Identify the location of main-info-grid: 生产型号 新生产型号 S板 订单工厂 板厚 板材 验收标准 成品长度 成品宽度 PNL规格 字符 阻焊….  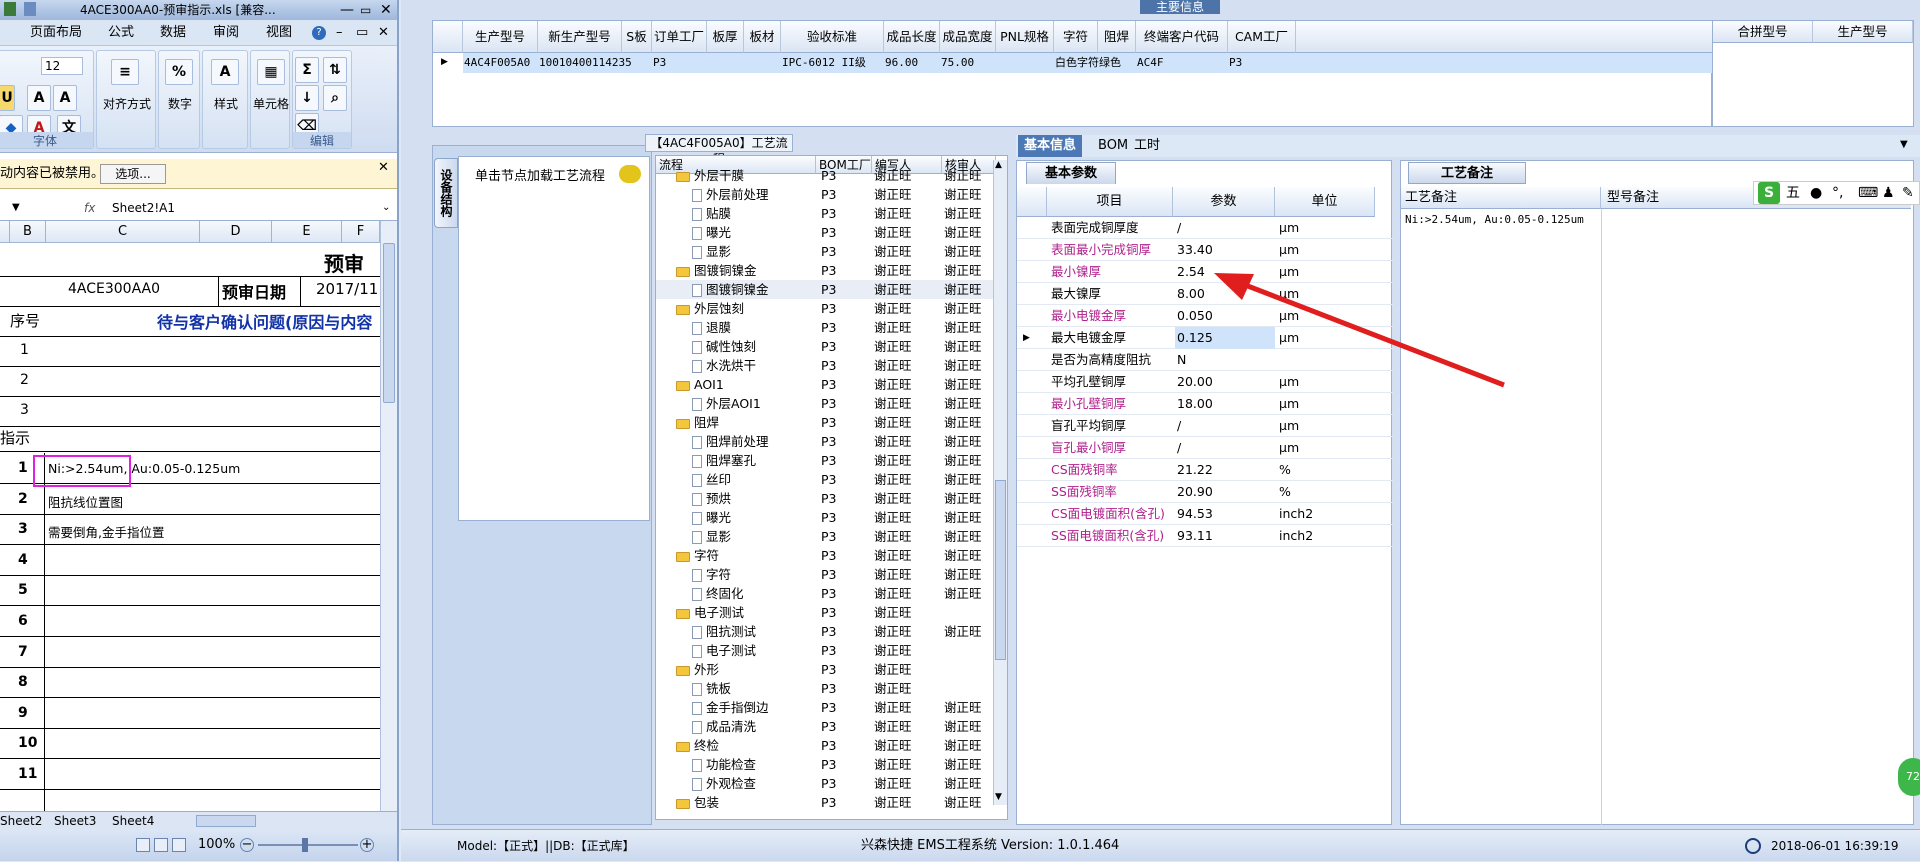
(1072, 73).